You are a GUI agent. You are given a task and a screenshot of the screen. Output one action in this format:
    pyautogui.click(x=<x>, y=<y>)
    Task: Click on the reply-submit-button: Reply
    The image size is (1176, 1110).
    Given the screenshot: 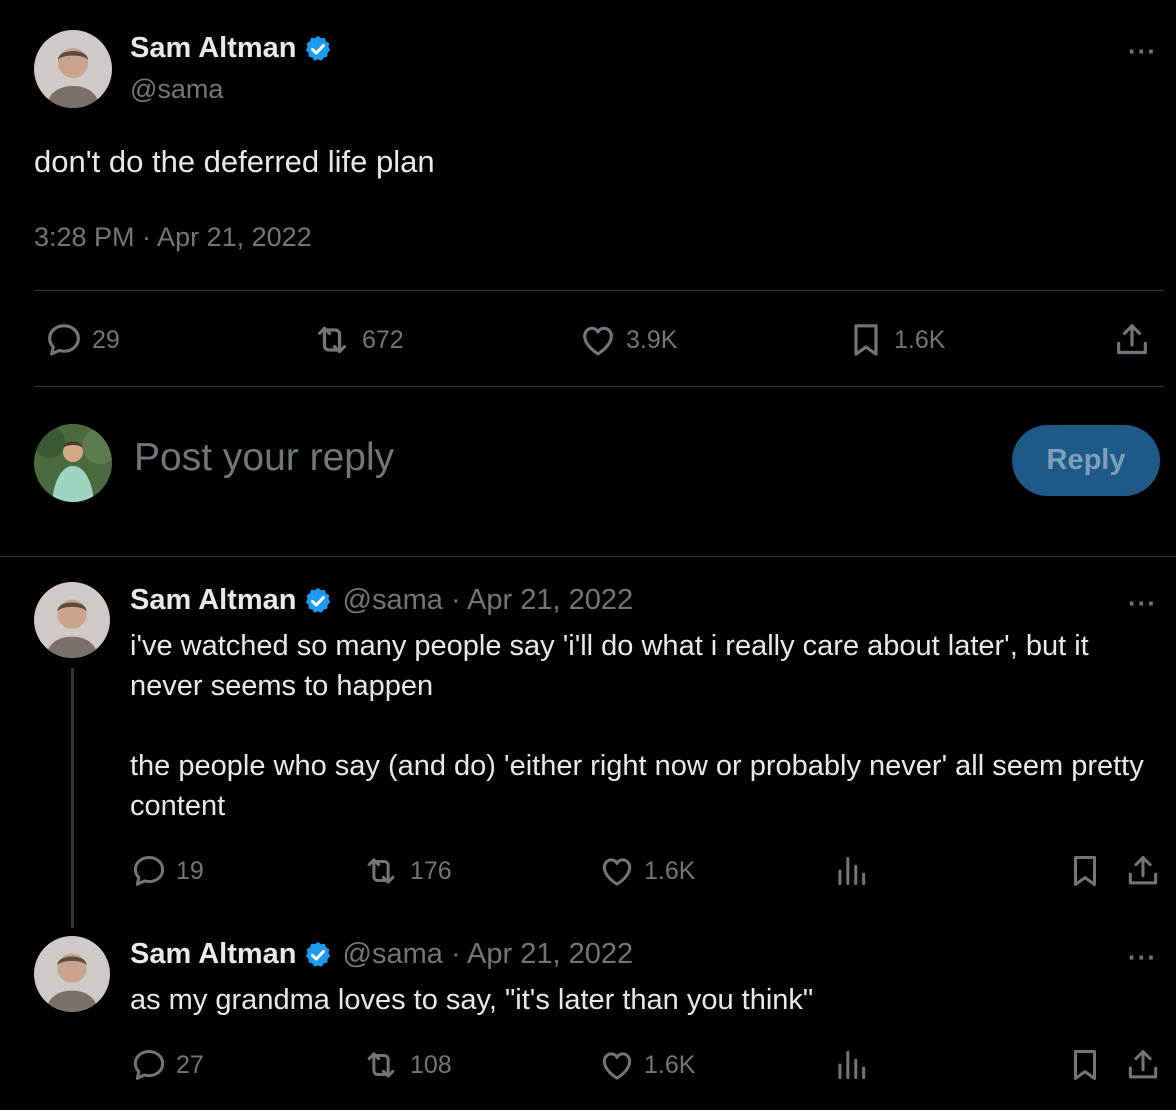 What is the action you would take?
    pyautogui.click(x=1086, y=460)
    